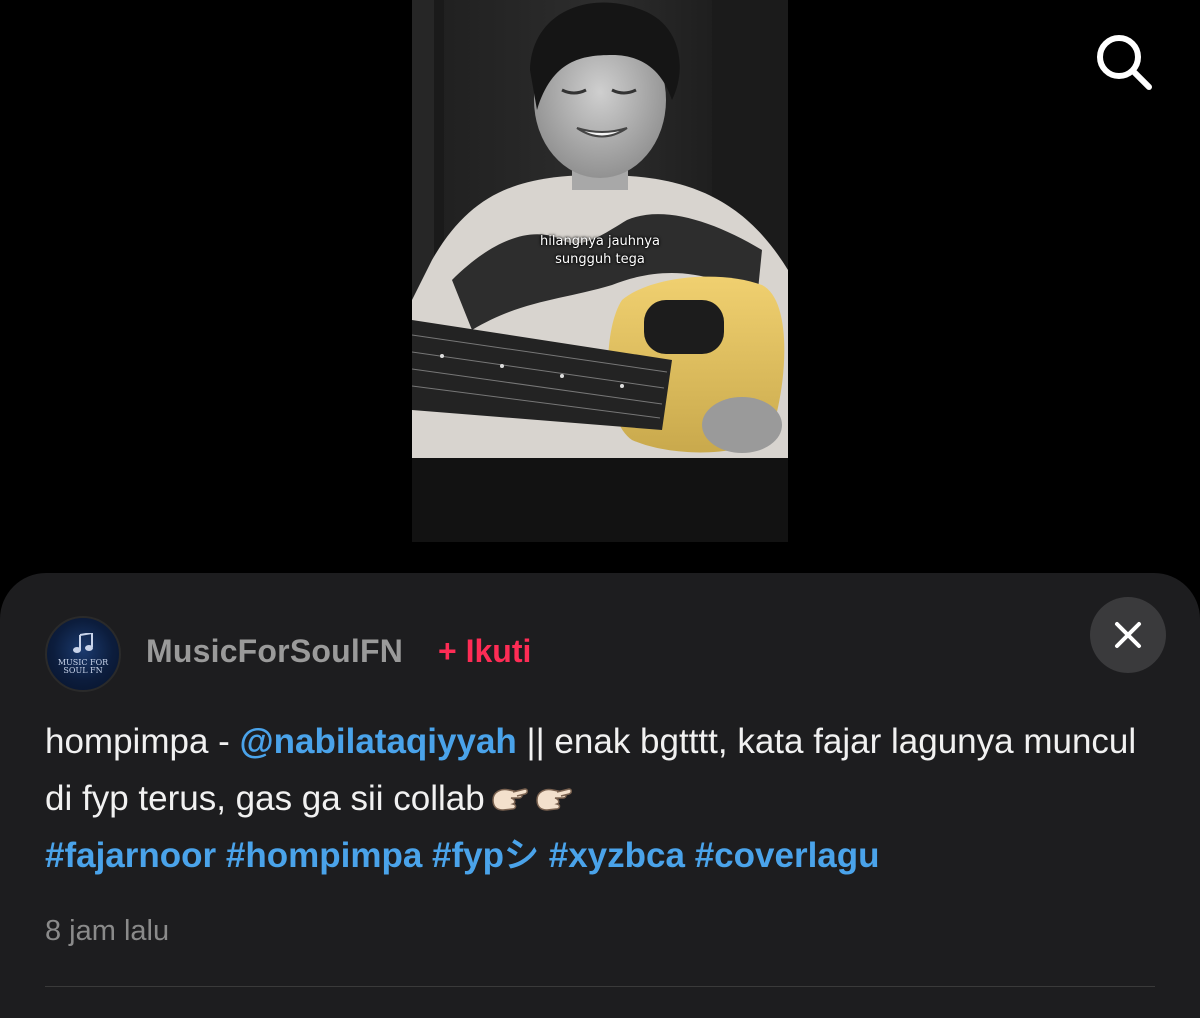  I want to click on hashtag-link: #xyzbca, so click(617, 855).